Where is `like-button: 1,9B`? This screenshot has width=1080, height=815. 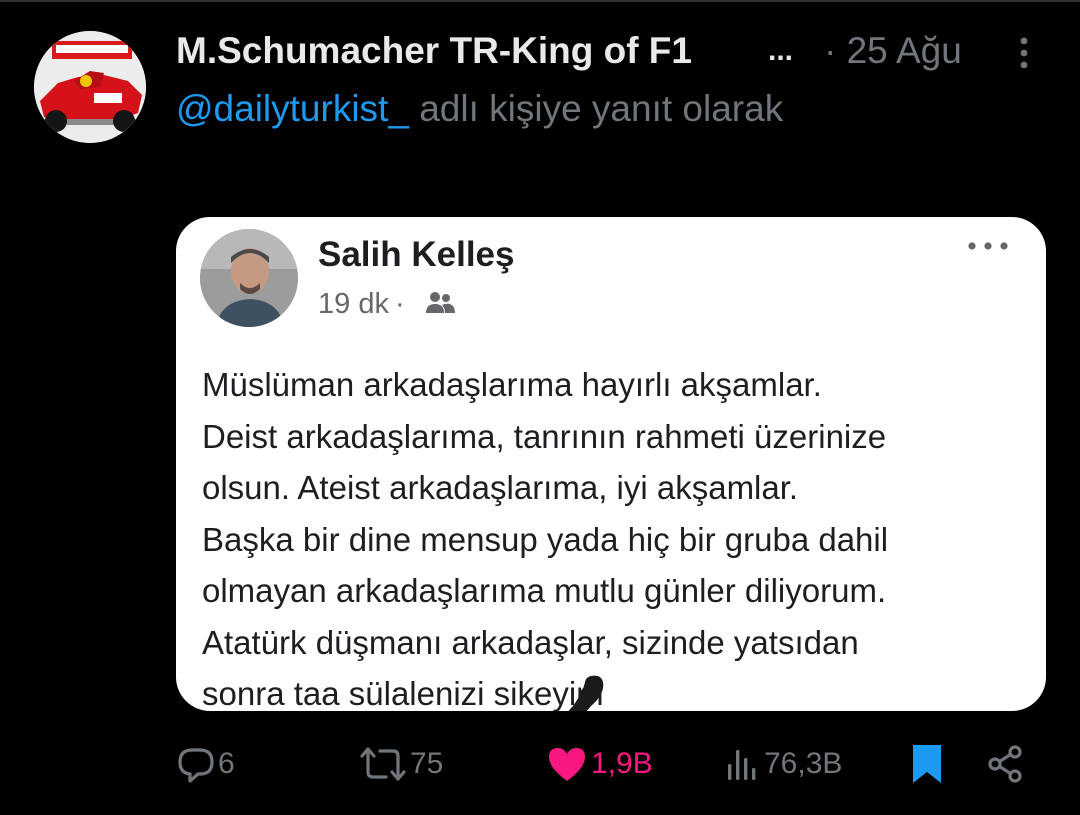
like-button: 1,9B is located at coordinates (599, 764).